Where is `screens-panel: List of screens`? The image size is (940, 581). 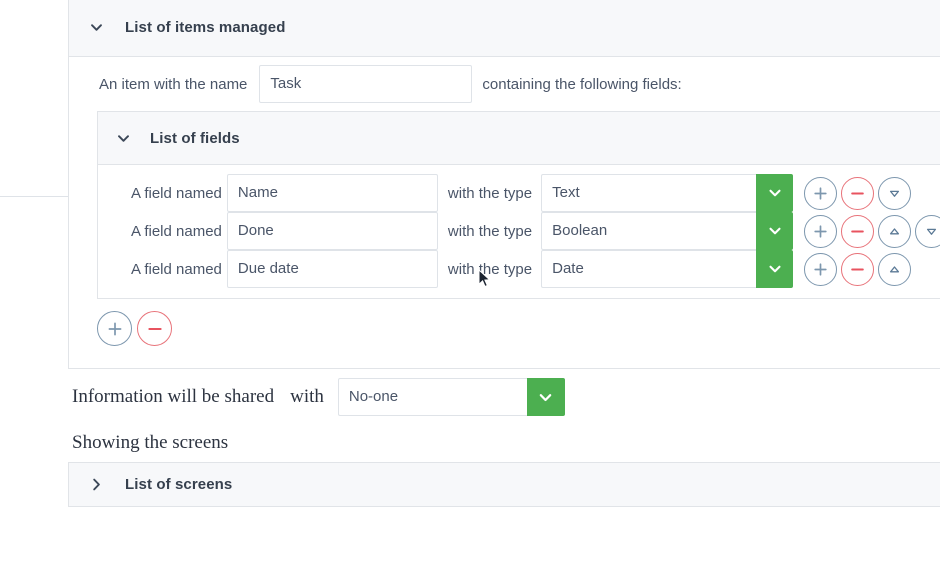 screens-panel: List of screens is located at coordinates (504, 484).